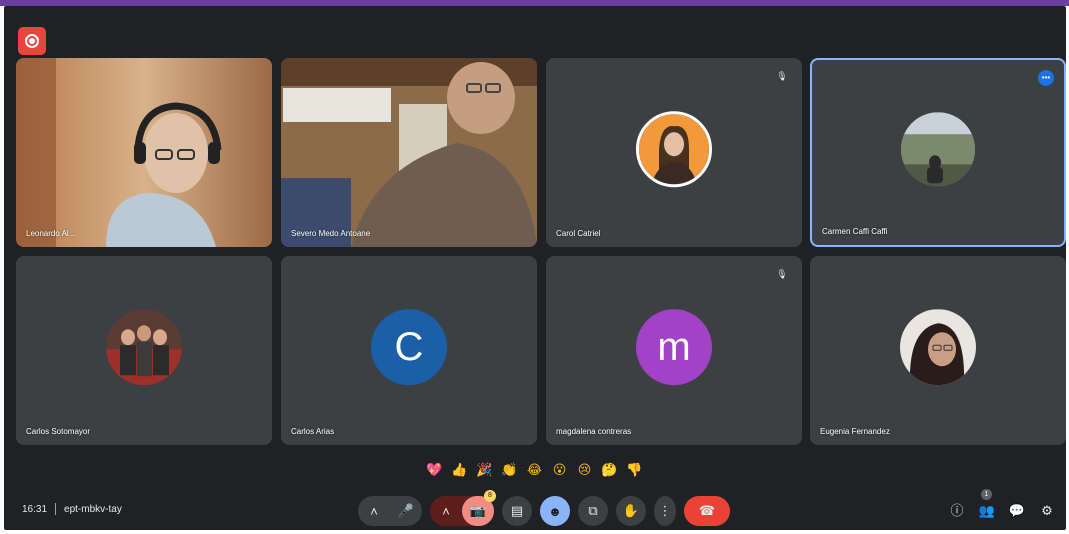 The width and height of the screenshot is (1069, 534). I want to click on meeting-info: 16:31 ept-mbkv-tay, so click(72, 509).